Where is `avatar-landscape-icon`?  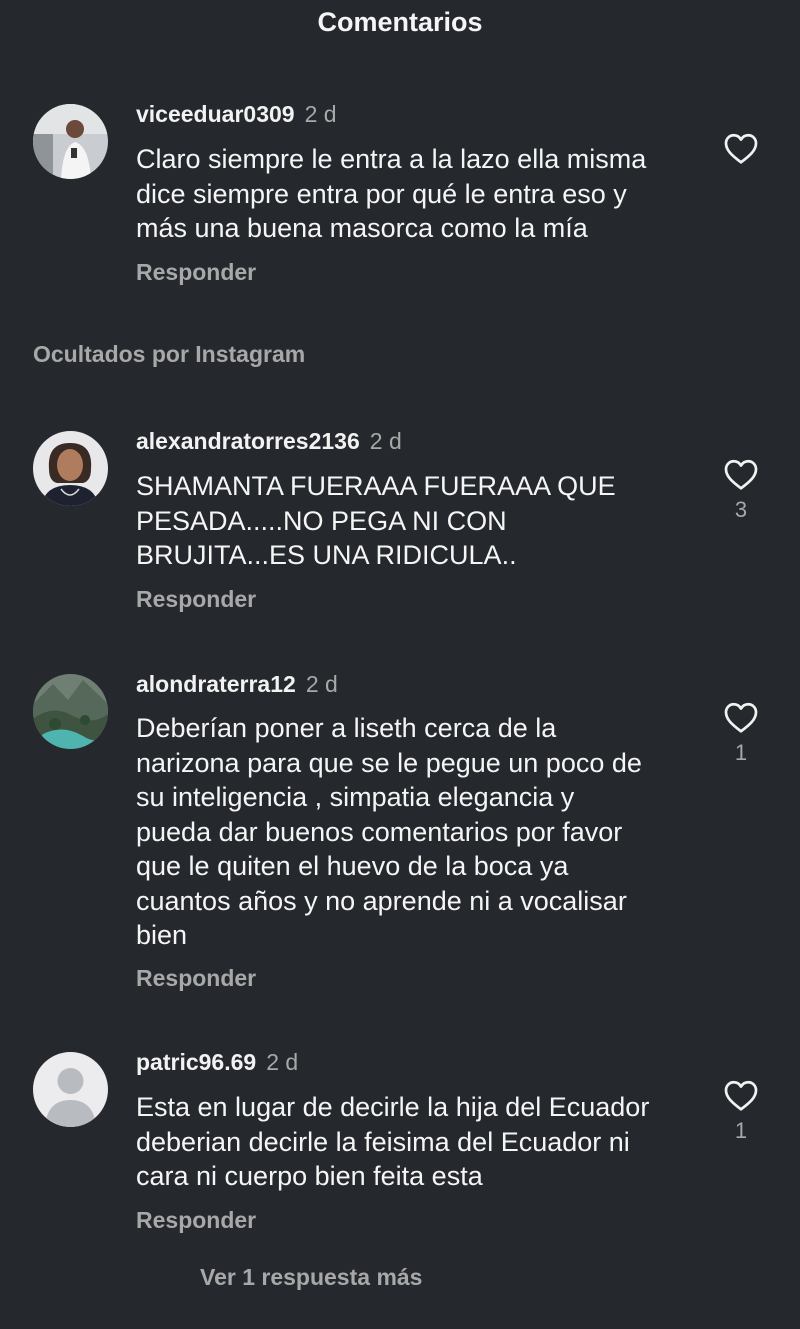 avatar-landscape-icon is located at coordinates (70, 711).